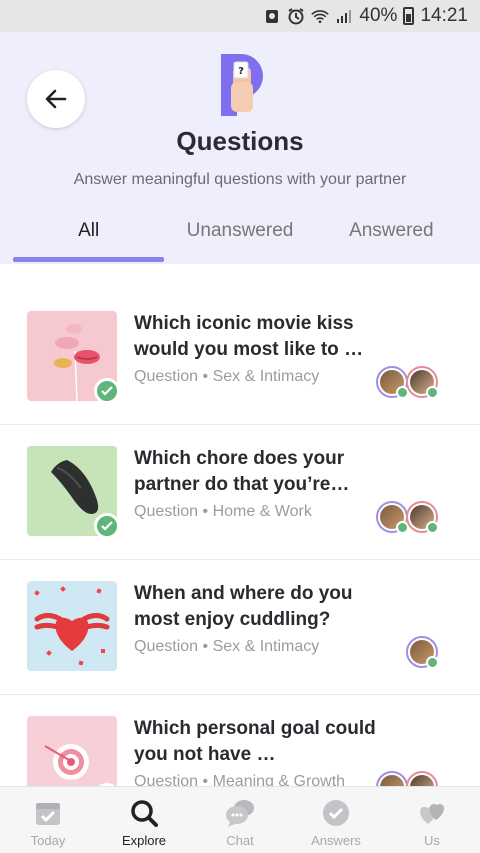 The width and height of the screenshot is (480, 853). What do you see at coordinates (240, 840) in the screenshot?
I see `nav-label: Chat` at bounding box center [240, 840].